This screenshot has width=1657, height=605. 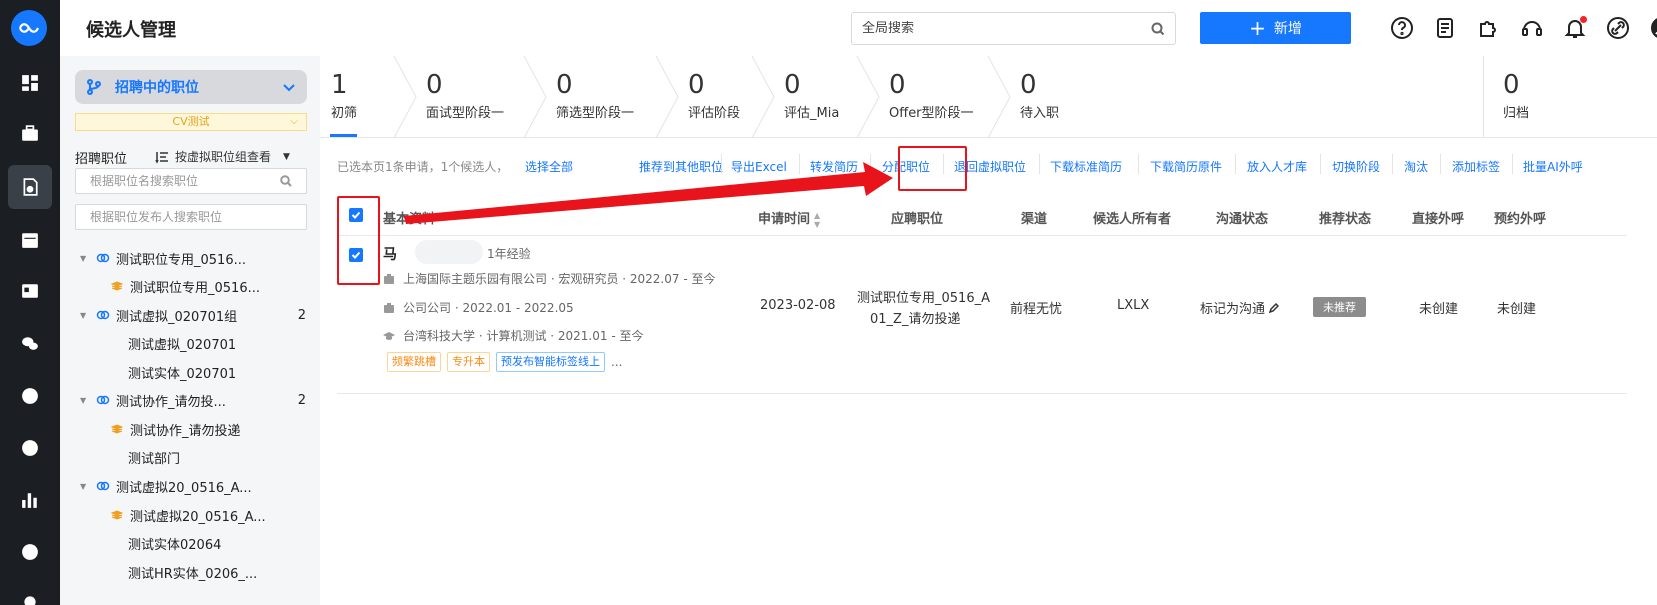 I want to click on tree-item-label: 测试实体_020701, so click(x=182, y=374).